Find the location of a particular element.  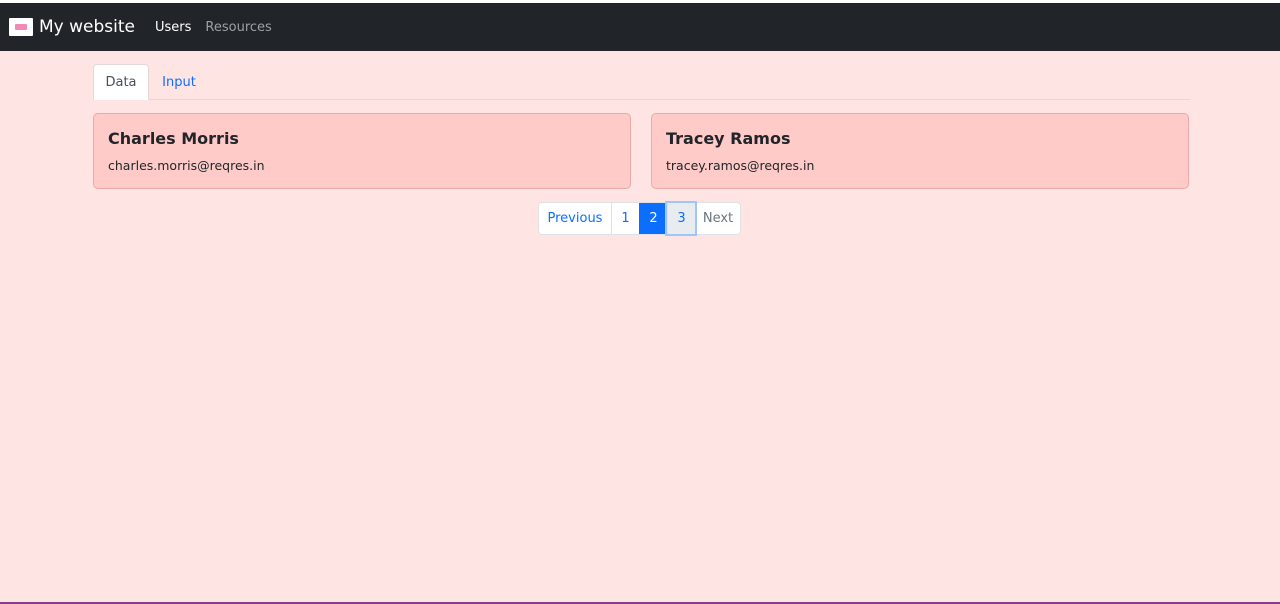

nav-link-resources: Resources is located at coordinates (238, 27).